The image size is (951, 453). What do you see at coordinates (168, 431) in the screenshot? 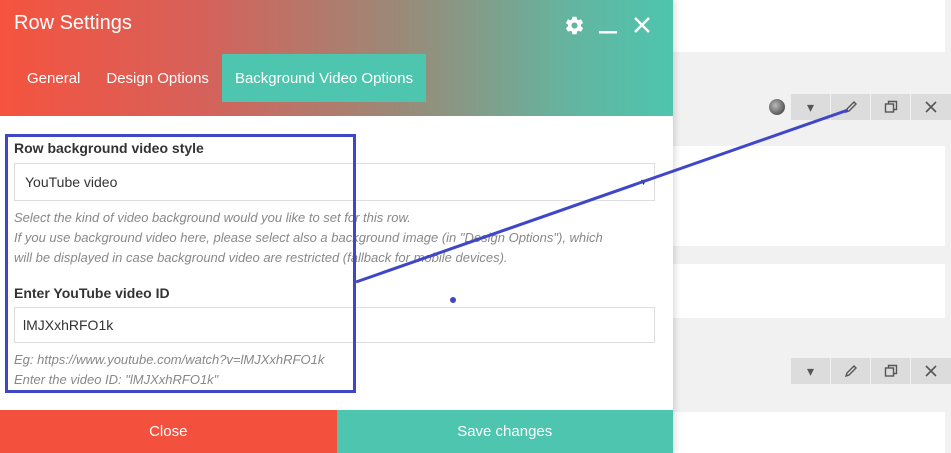
I see `close-button: Close` at bounding box center [168, 431].